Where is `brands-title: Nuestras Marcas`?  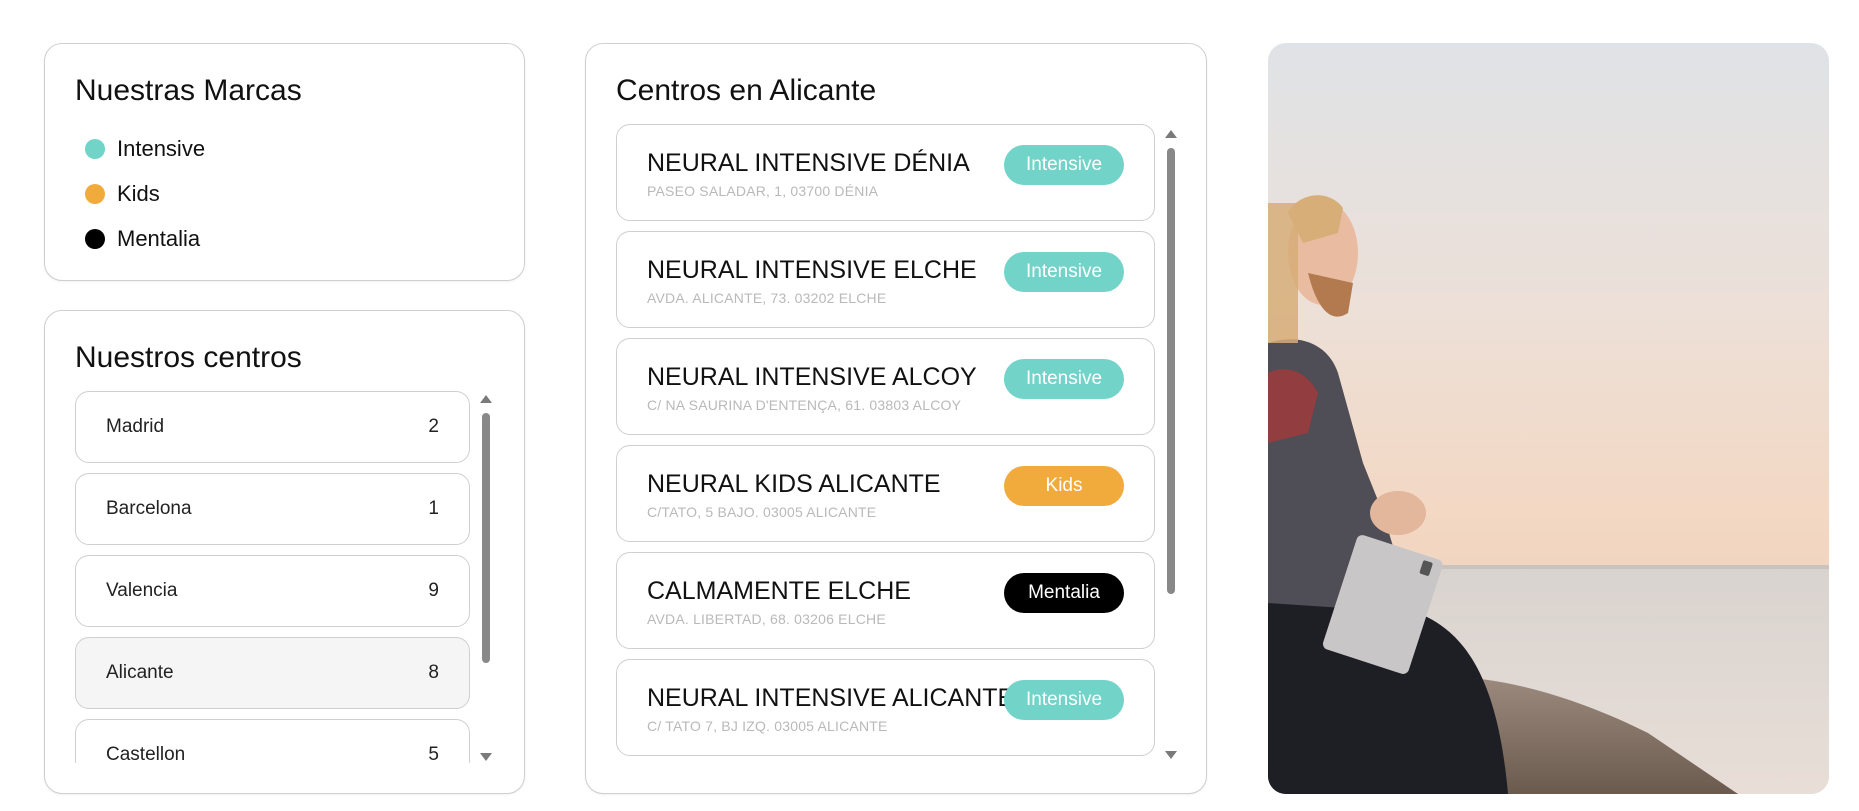
brands-title: Nuestras Marcas is located at coordinates (188, 90).